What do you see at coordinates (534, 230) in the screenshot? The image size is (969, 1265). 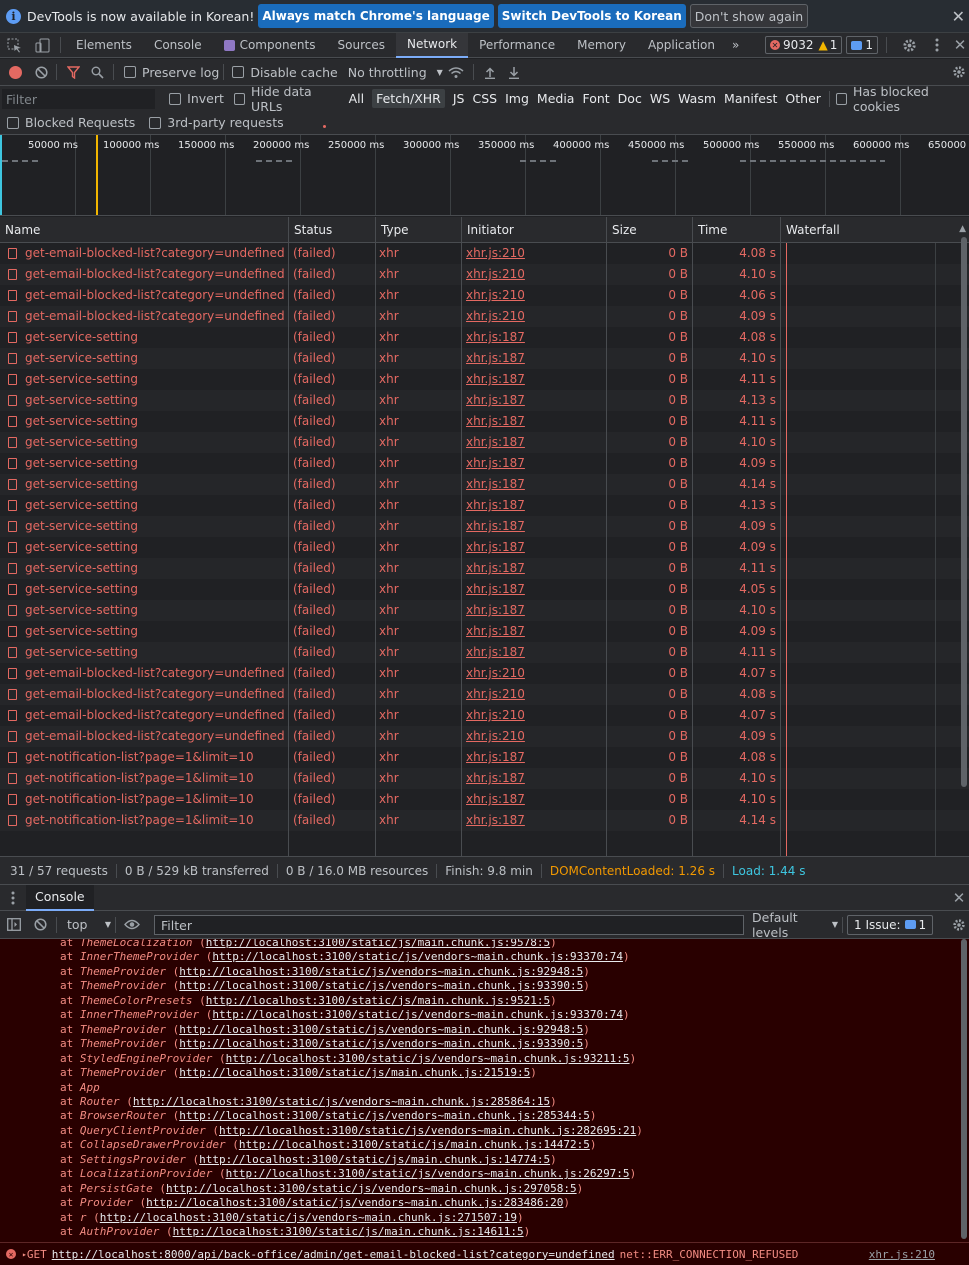 I see `column-initiator: Initiator` at bounding box center [534, 230].